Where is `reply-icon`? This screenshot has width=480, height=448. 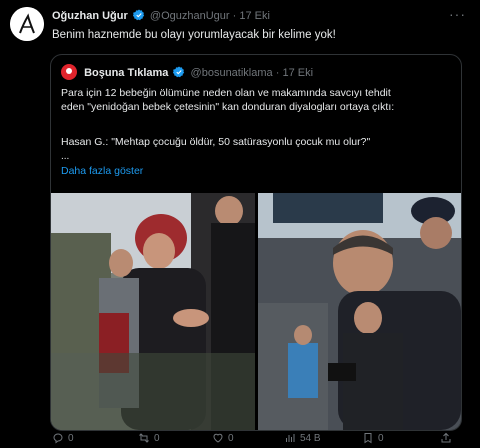 reply-icon is located at coordinates (58, 438).